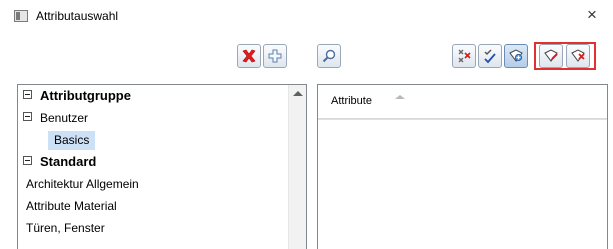 The width and height of the screenshot is (613, 249). I want to click on sort-ascending-icon, so click(400, 97).